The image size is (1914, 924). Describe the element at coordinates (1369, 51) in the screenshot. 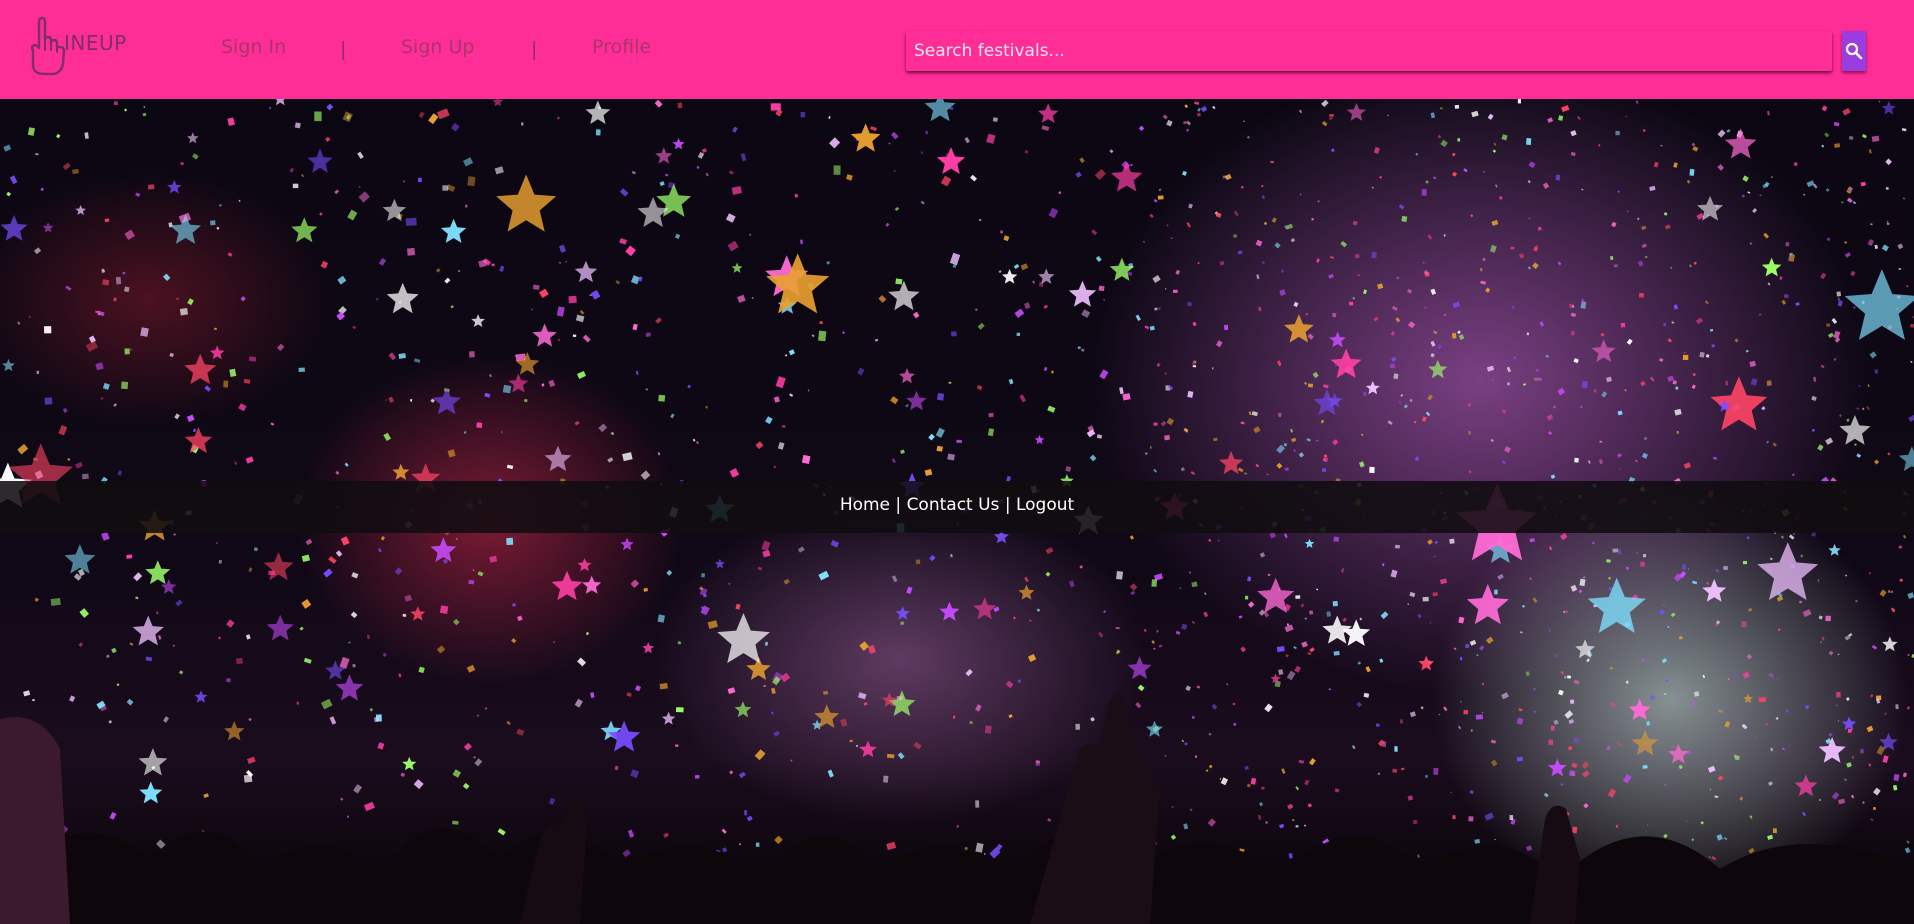

I see `search-input` at that location.